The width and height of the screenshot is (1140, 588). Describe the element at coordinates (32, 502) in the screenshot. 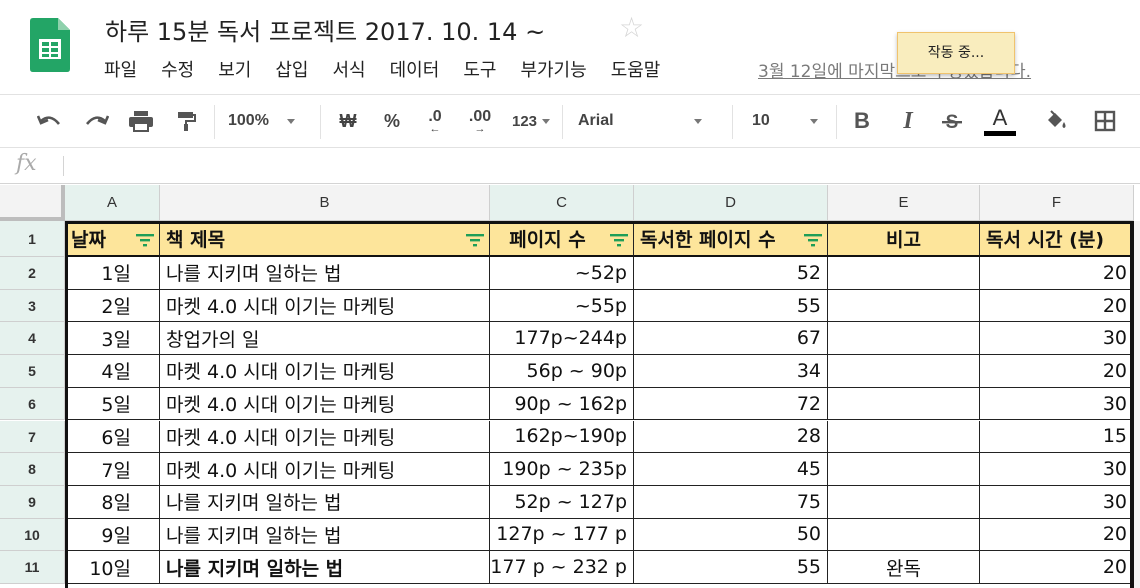

I see `row-header-9: 9` at that location.